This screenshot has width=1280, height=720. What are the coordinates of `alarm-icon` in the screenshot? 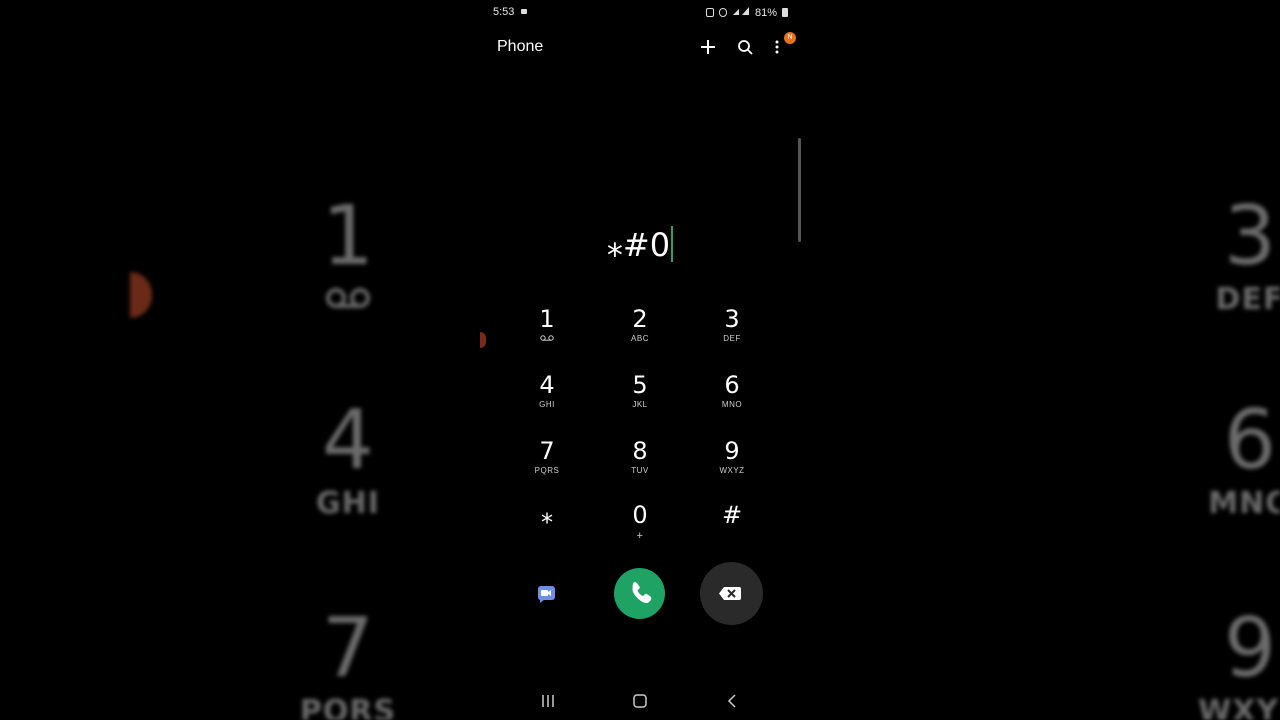 It's located at (722, 12).